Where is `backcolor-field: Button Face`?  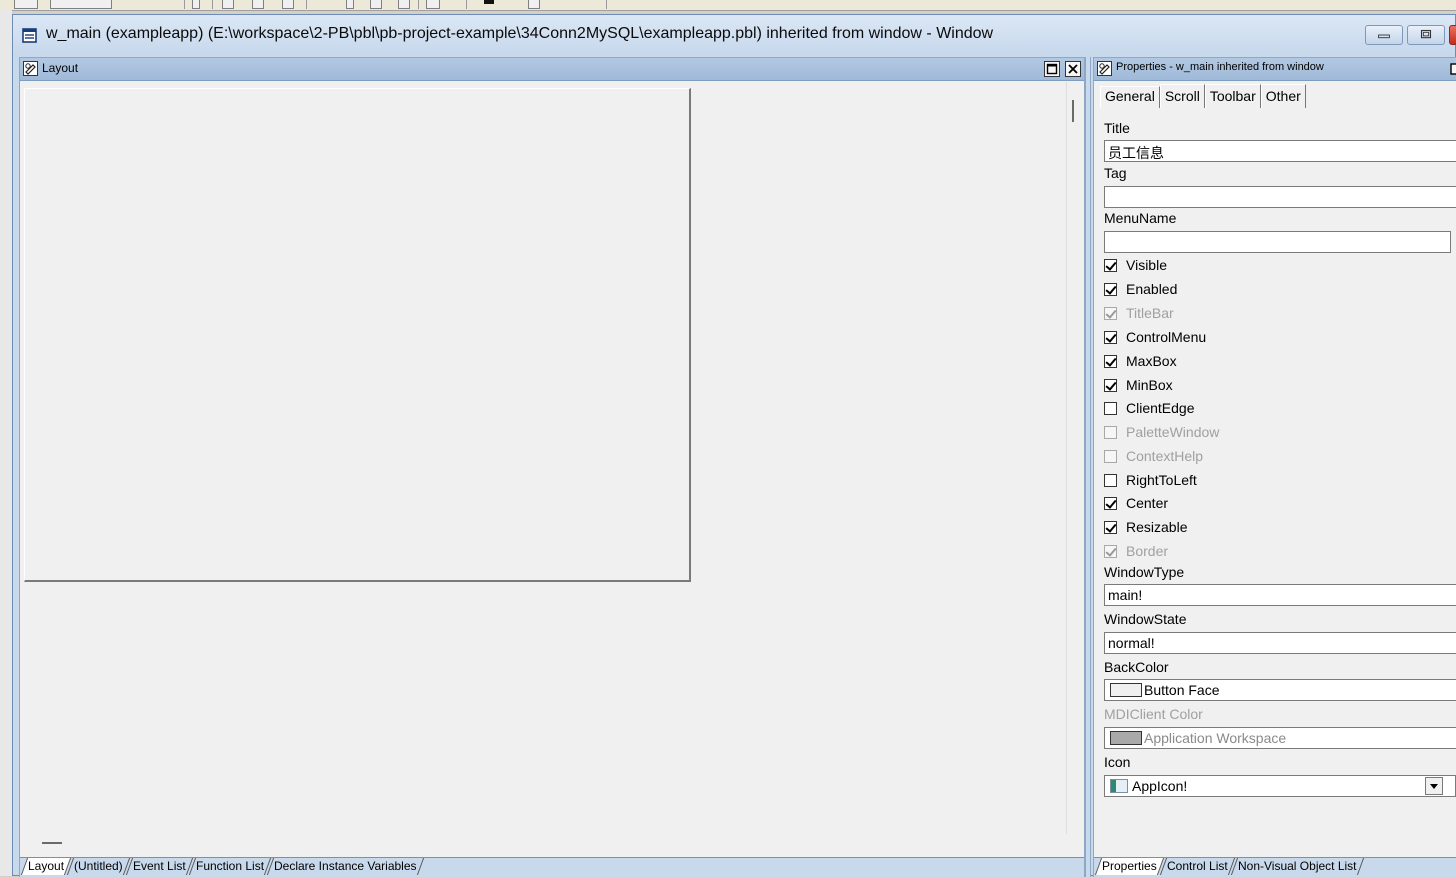
backcolor-field: Button Face is located at coordinates (1280, 690).